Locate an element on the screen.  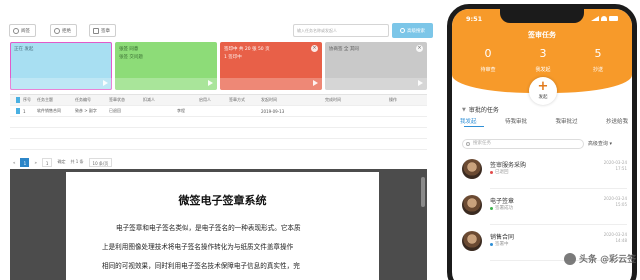
advanced-query-button: 高级查询 ▾ is located at coordinates (600, 143).